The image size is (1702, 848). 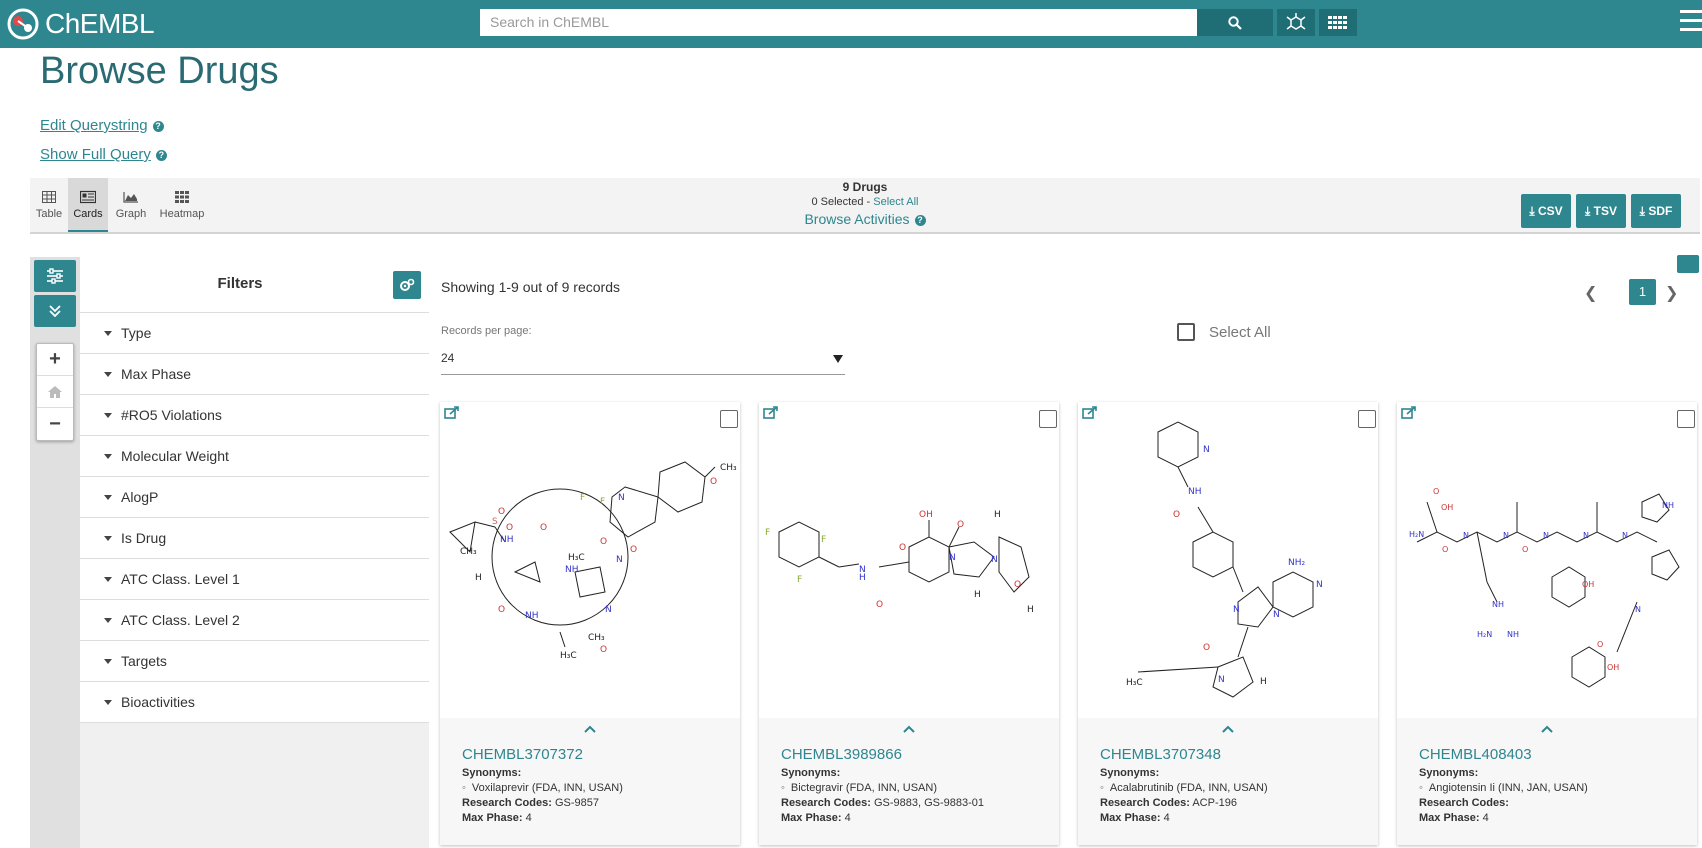 What do you see at coordinates (728, 468) in the screenshot?
I see `svg-text: CH₃` at bounding box center [728, 468].